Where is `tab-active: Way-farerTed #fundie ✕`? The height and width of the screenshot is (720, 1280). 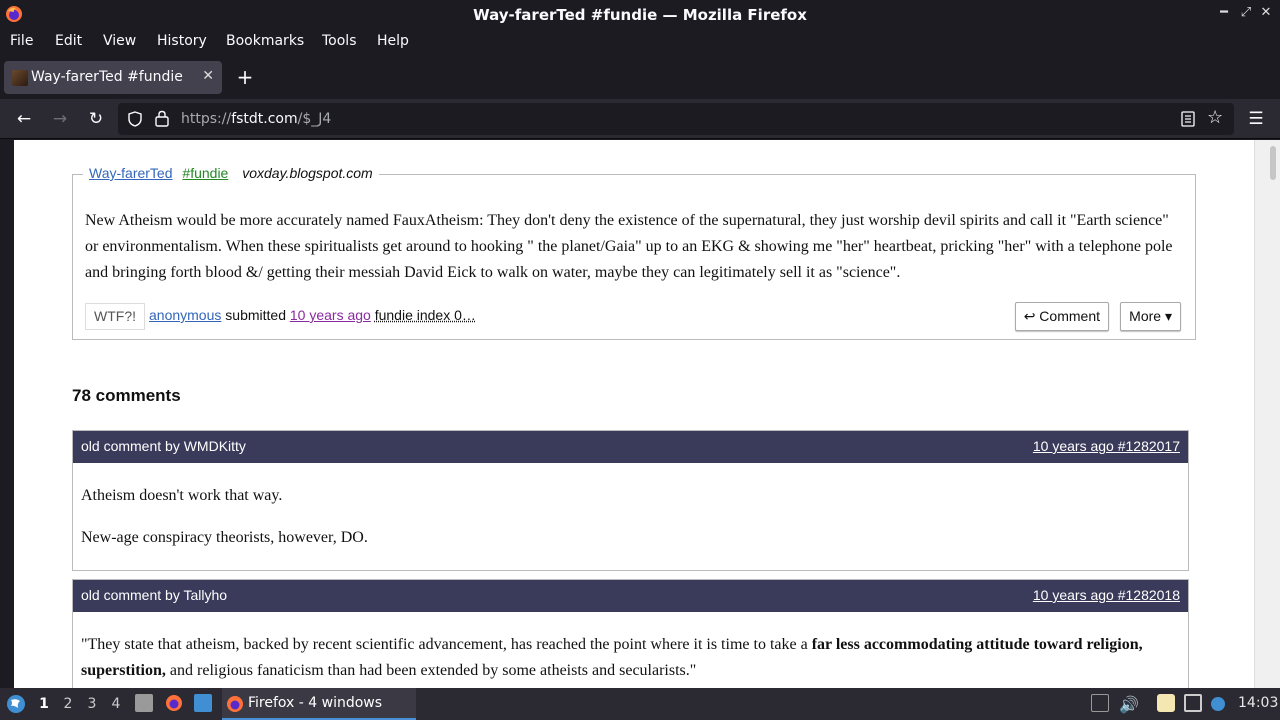 tab-active: Way-farerTed #fundie ✕ is located at coordinates (113, 77).